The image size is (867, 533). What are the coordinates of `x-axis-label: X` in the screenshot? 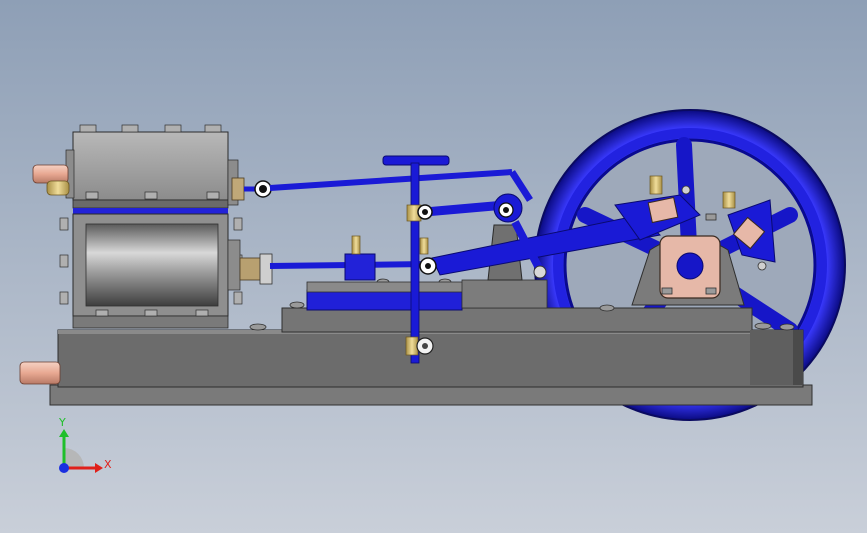 It's located at (108, 464).